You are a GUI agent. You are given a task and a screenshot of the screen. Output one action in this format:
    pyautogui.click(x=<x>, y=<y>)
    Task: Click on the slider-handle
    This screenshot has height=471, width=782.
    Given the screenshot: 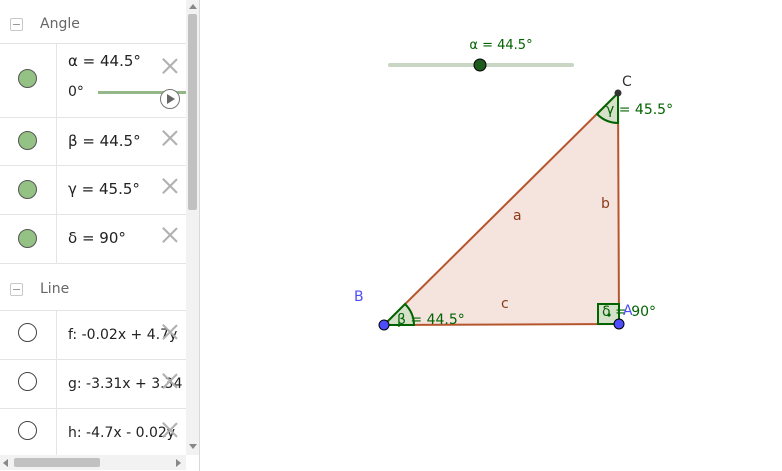 What is the action you would take?
    pyautogui.click(x=480, y=65)
    